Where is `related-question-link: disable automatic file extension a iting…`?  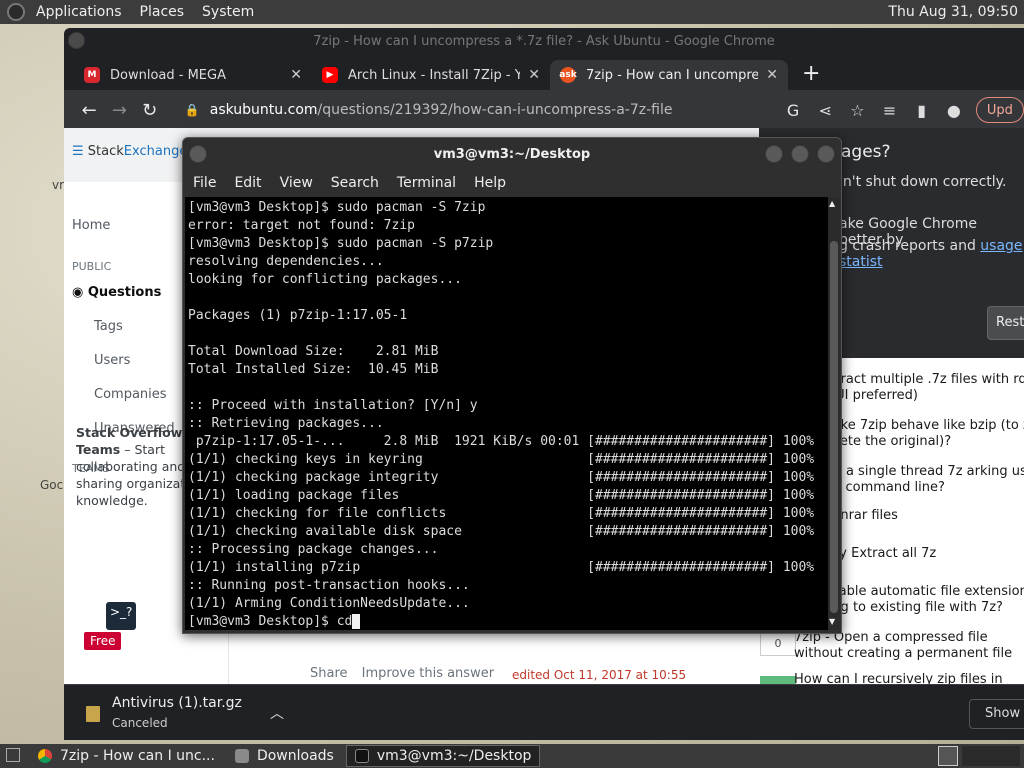
related-question-link: disable automatic file extension a iting… is located at coordinates (922, 600).